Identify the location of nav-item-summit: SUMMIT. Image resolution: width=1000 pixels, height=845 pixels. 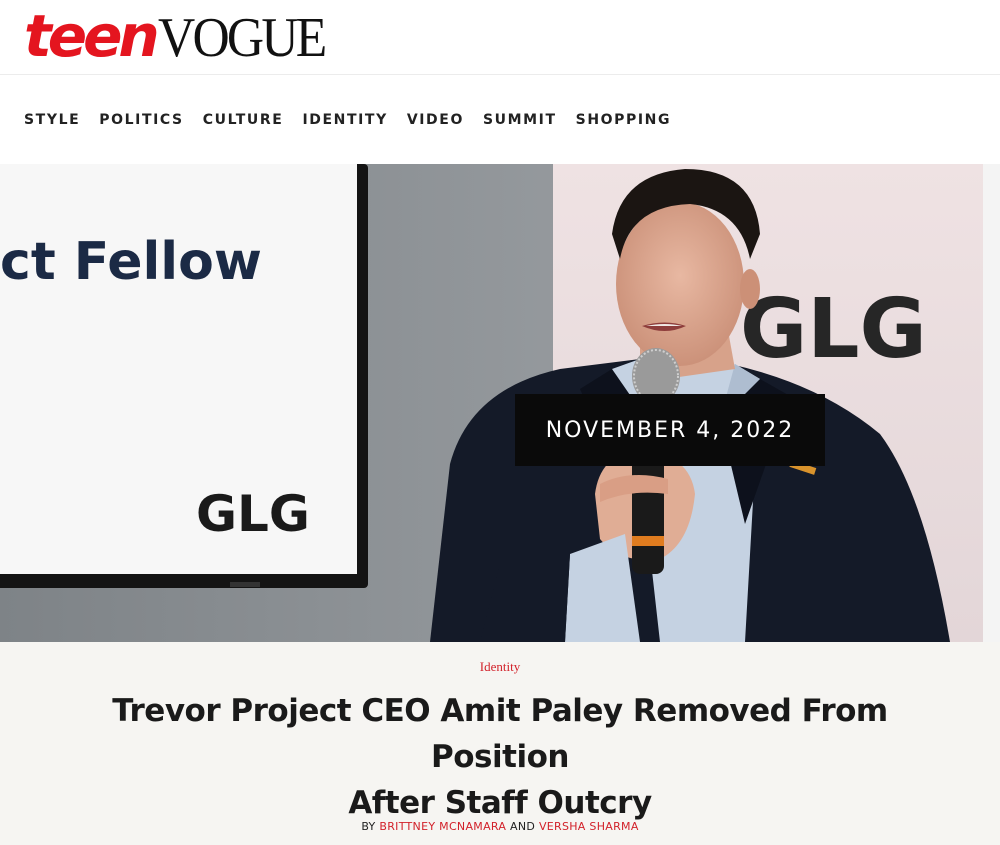
(520, 120).